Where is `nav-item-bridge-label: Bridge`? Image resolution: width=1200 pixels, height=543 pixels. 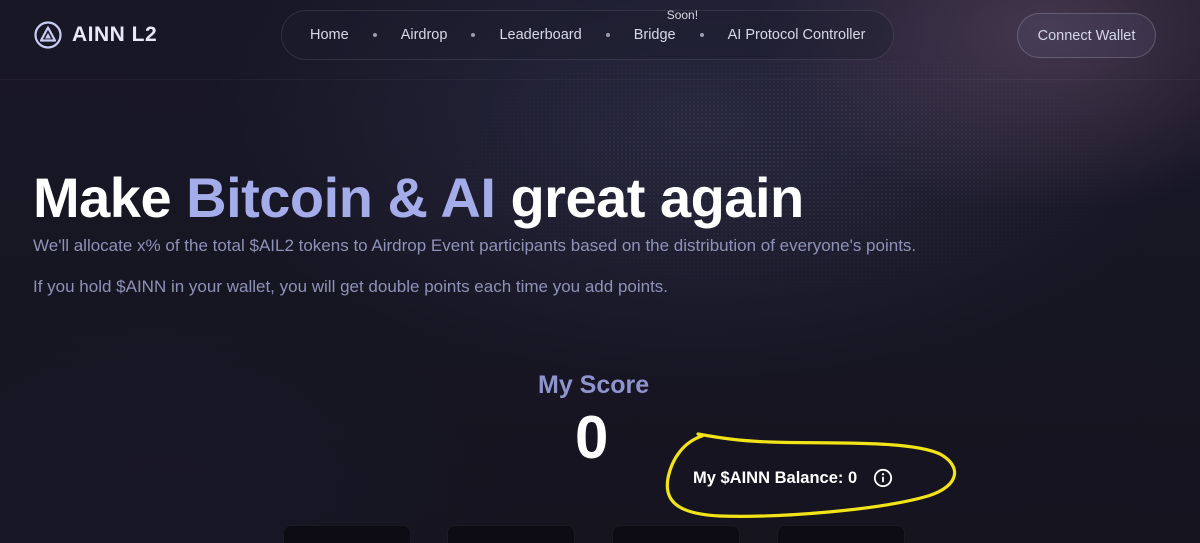 nav-item-bridge-label: Bridge is located at coordinates (654, 35).